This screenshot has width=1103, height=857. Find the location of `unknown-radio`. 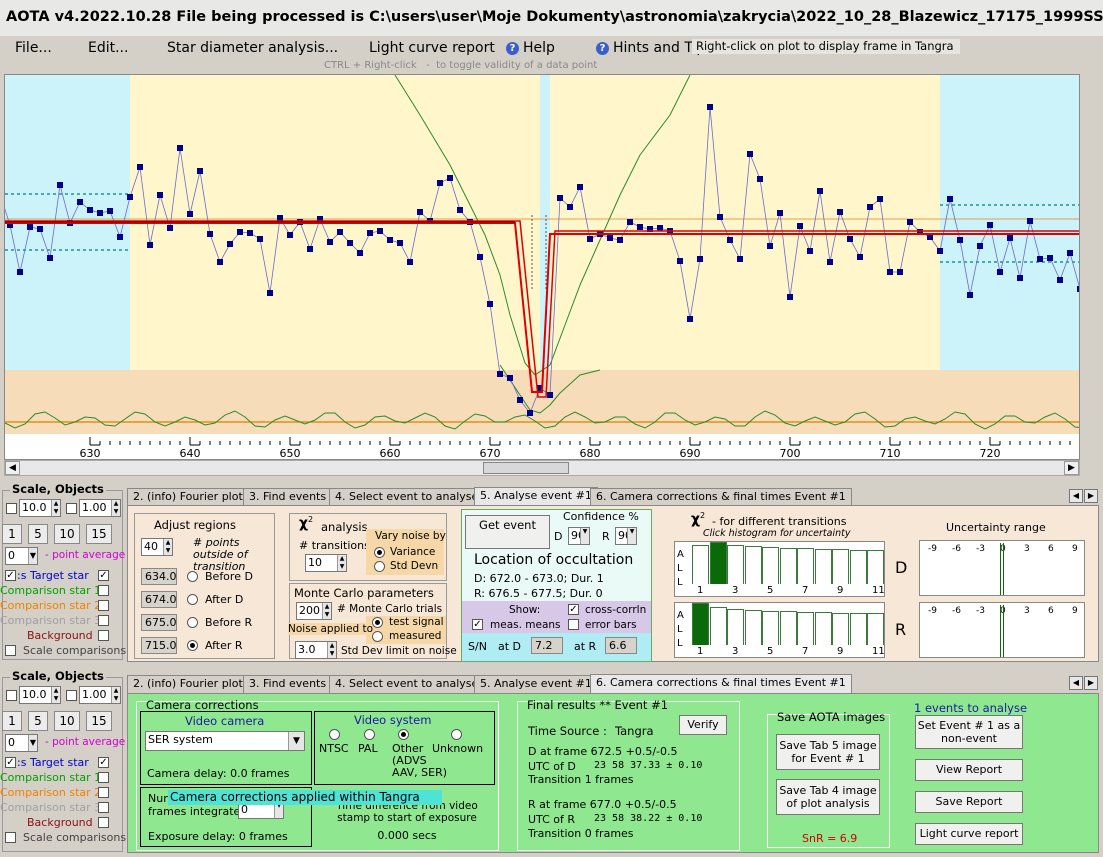

unknown-radio is located at coordinates (456, 734).